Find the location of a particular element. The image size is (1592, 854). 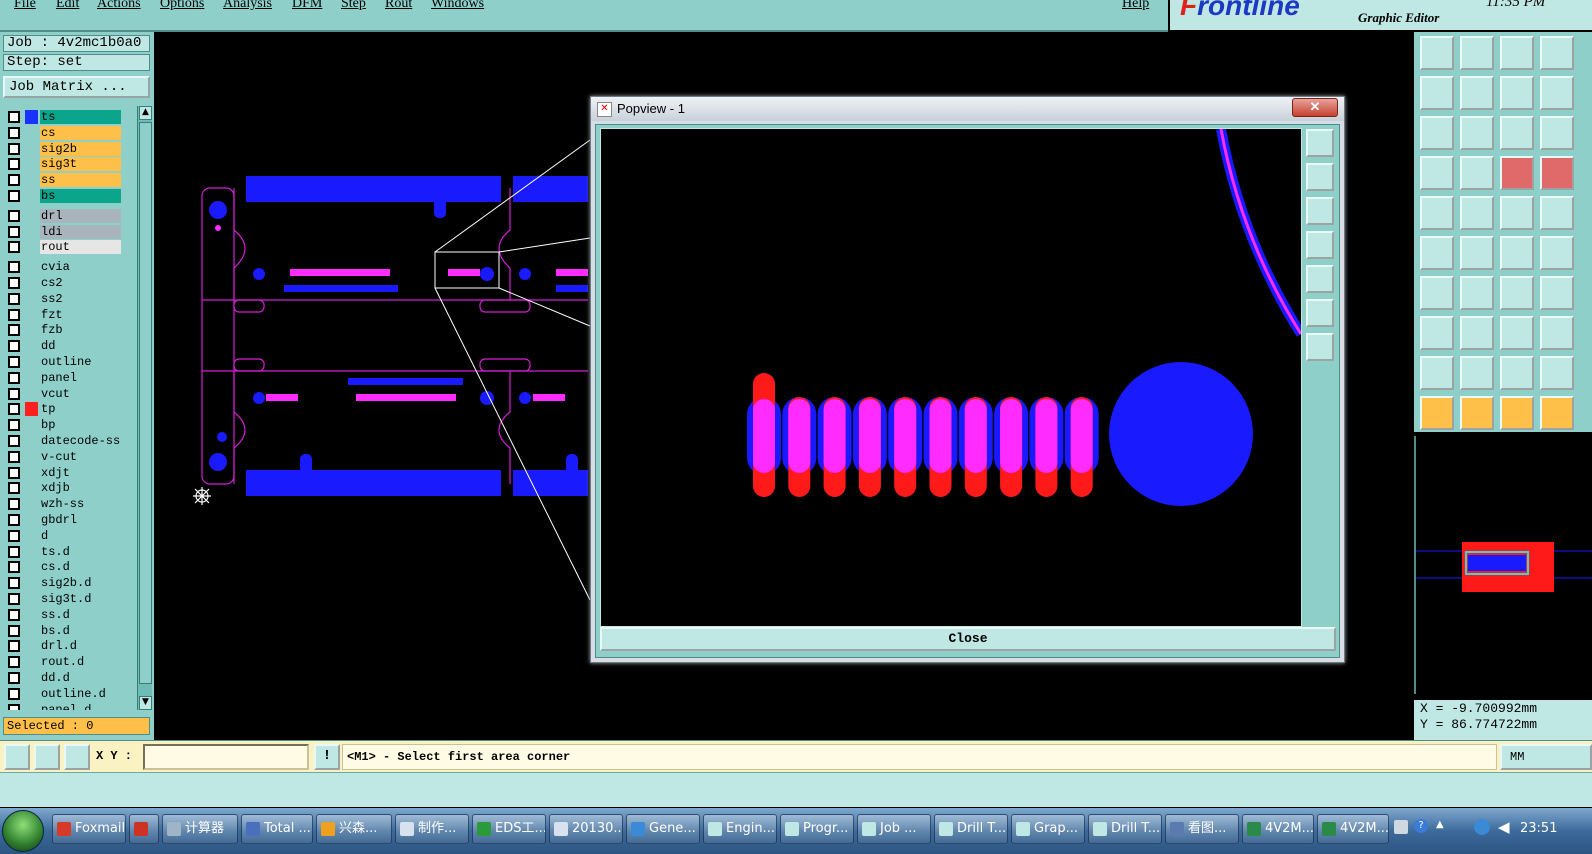

start-button is located at coordinates (23, 831).